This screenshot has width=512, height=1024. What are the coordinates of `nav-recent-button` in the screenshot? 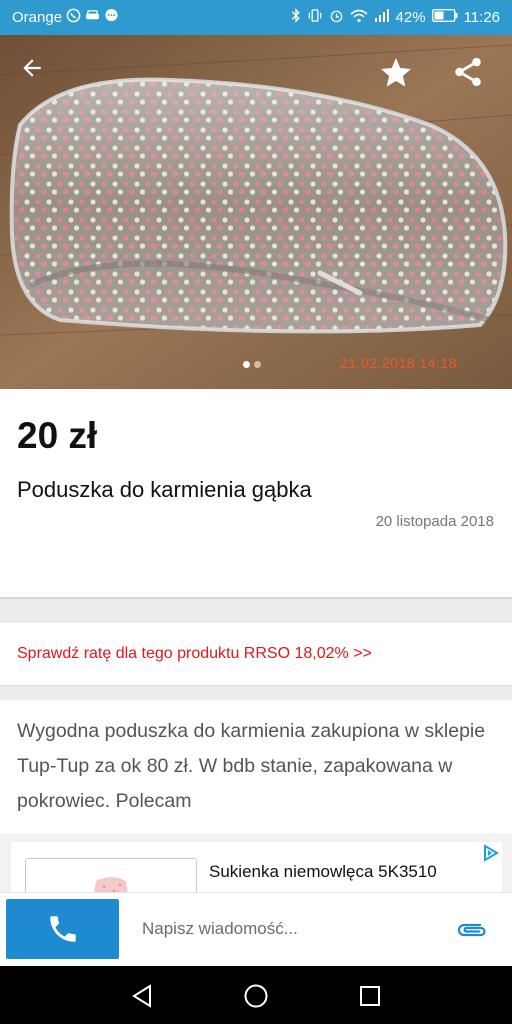 It's located at (370, 996).